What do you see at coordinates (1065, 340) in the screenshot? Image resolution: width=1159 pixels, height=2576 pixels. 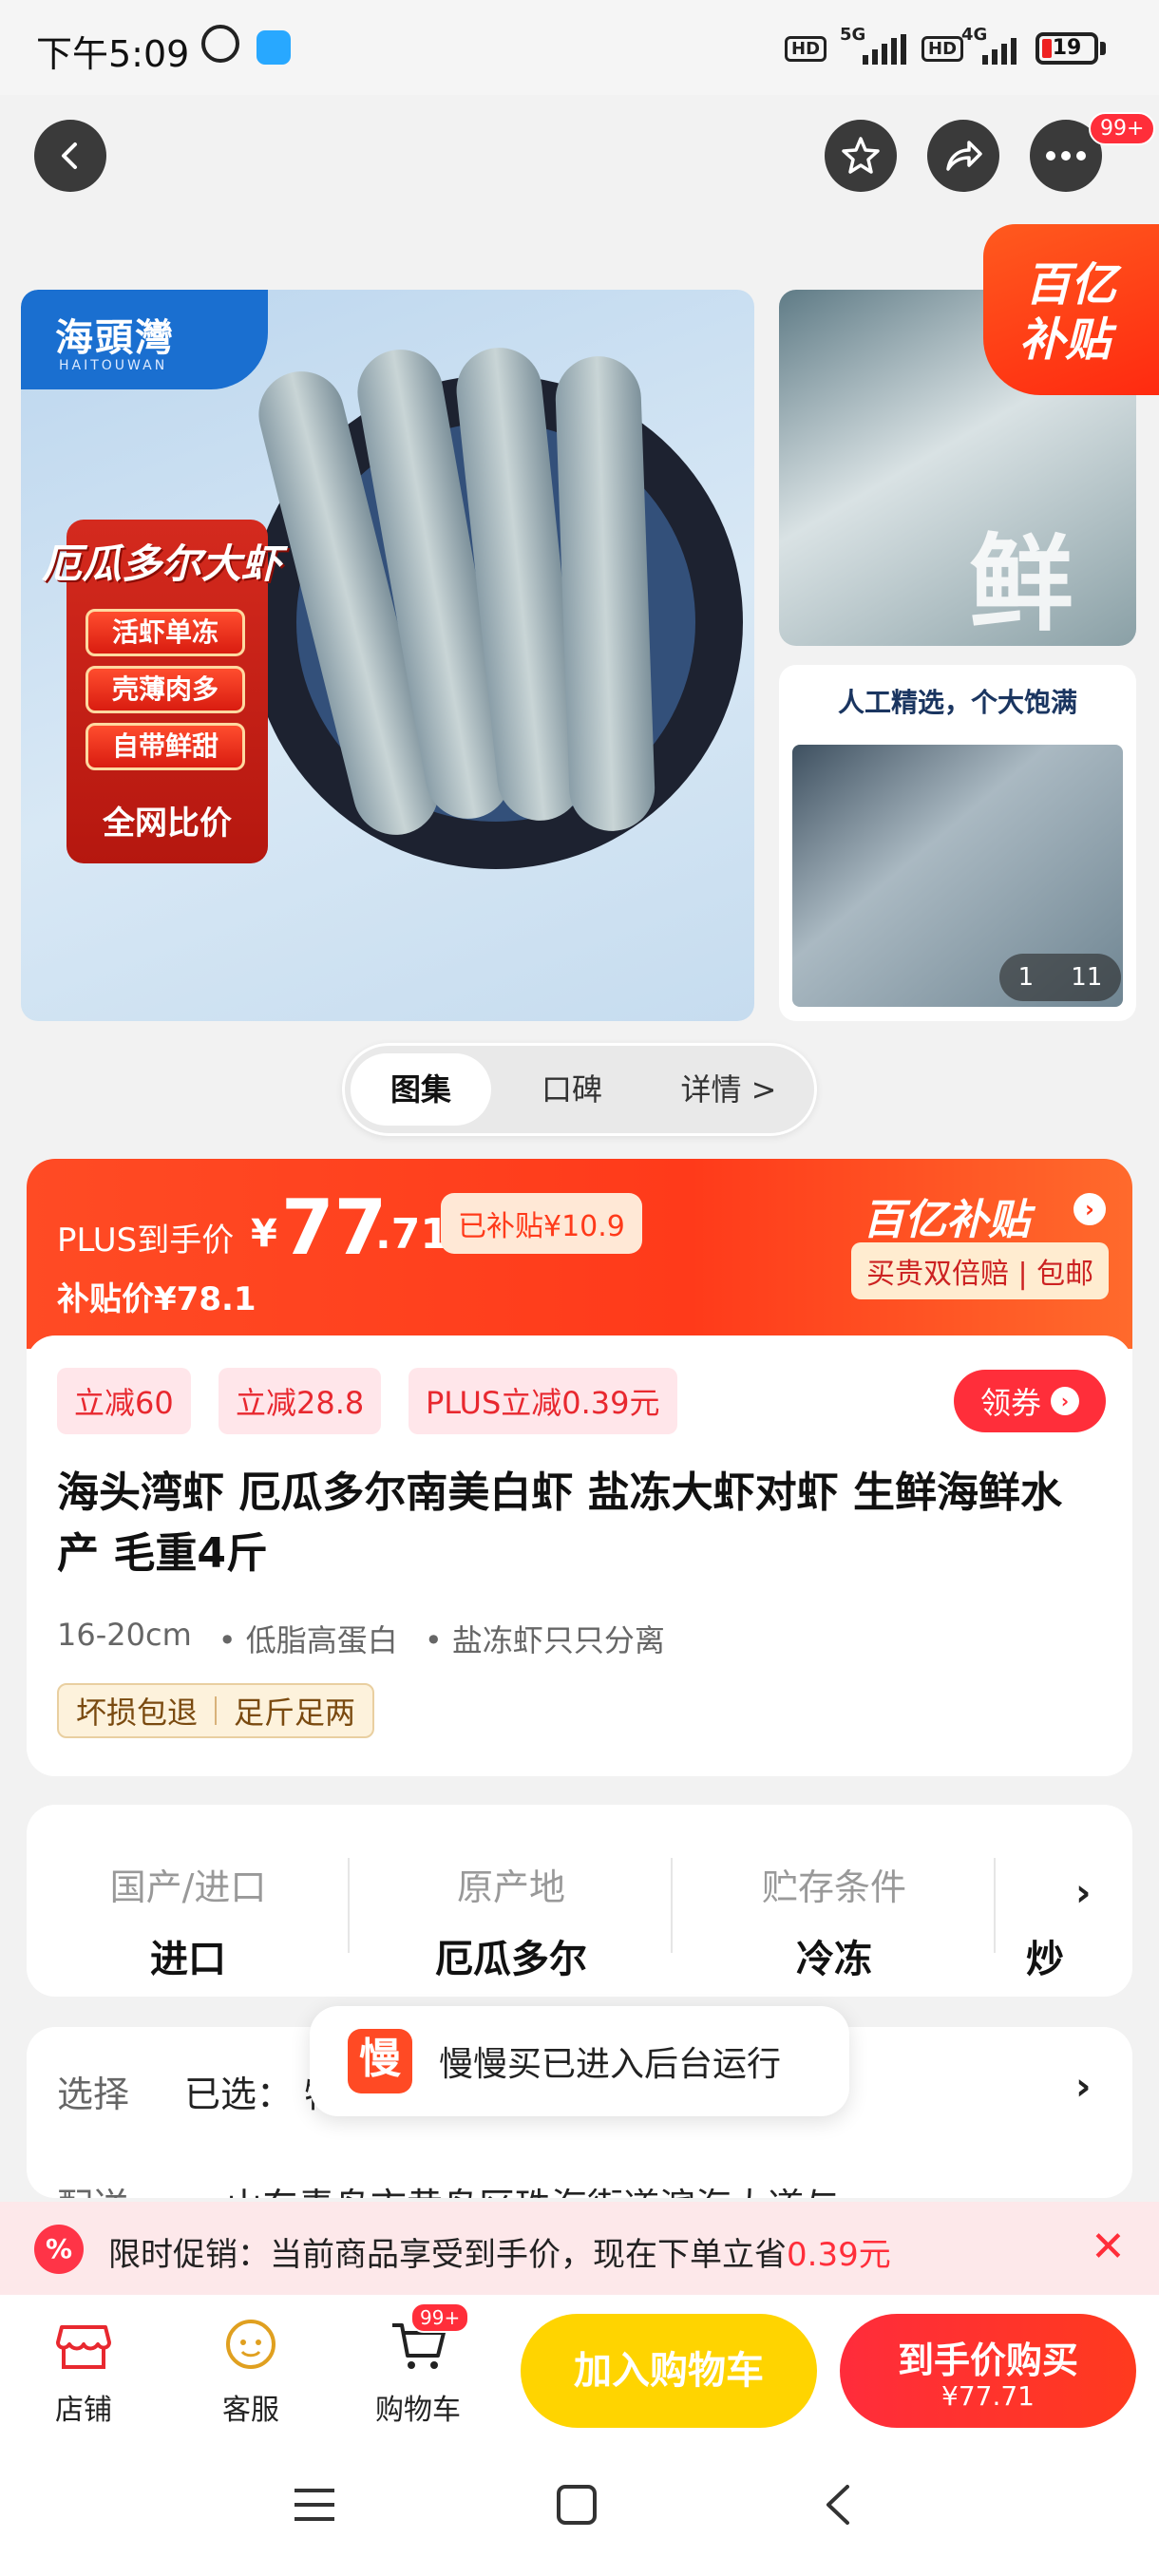 I see `subsidy-badge-line2: 补贴` at bounding box center [1065, 340].